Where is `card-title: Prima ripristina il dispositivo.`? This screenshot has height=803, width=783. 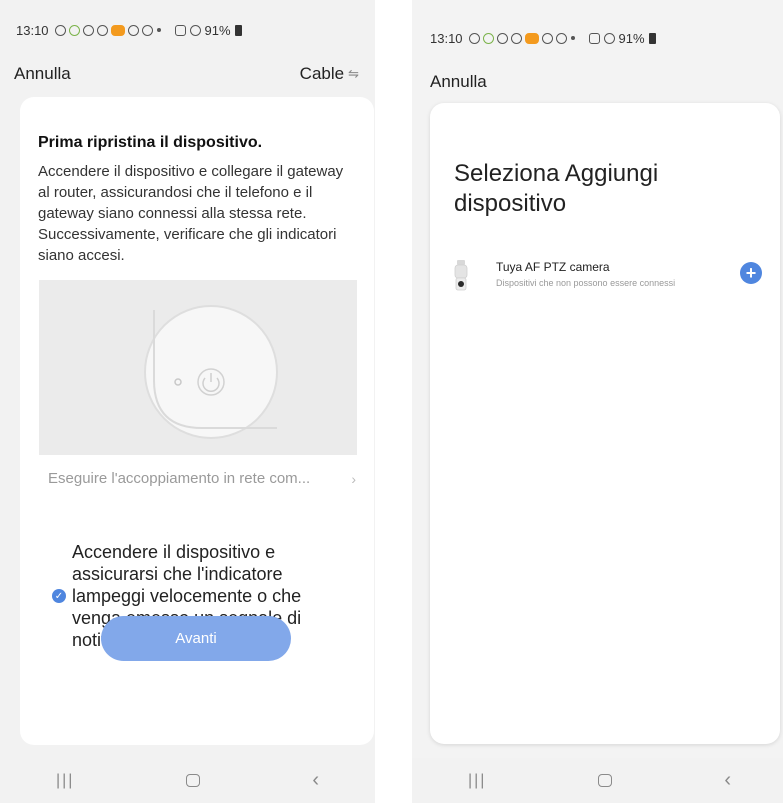 card-title: Prima ripristina il dispositivo. is located at coordinates (150, 142).